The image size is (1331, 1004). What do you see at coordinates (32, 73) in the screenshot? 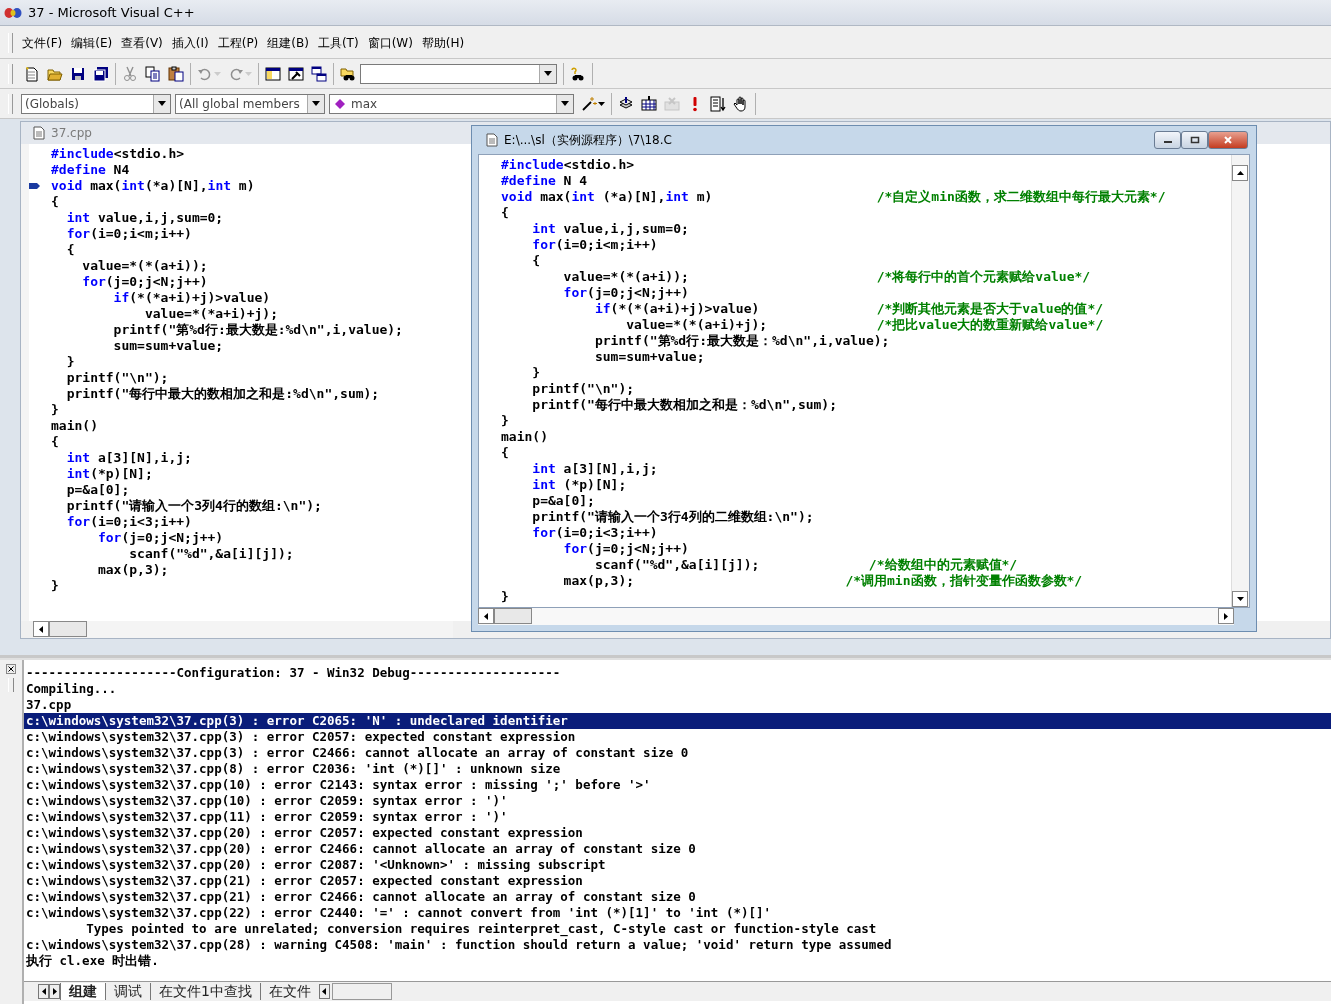
I see `new-file-icon` at bounding box center [32, 73].